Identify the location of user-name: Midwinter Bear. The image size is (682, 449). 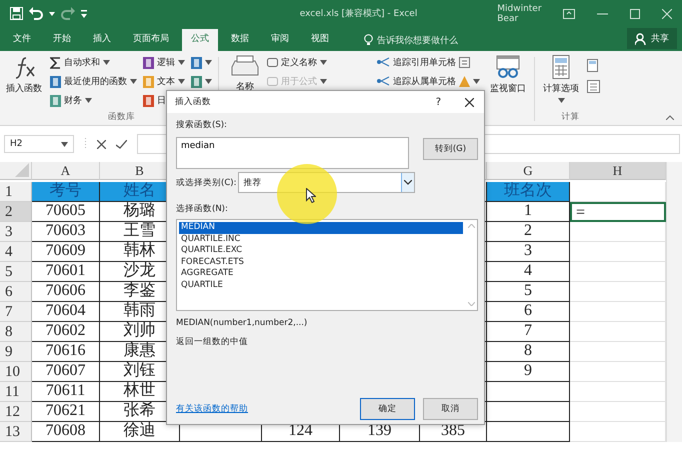
(520, 14).